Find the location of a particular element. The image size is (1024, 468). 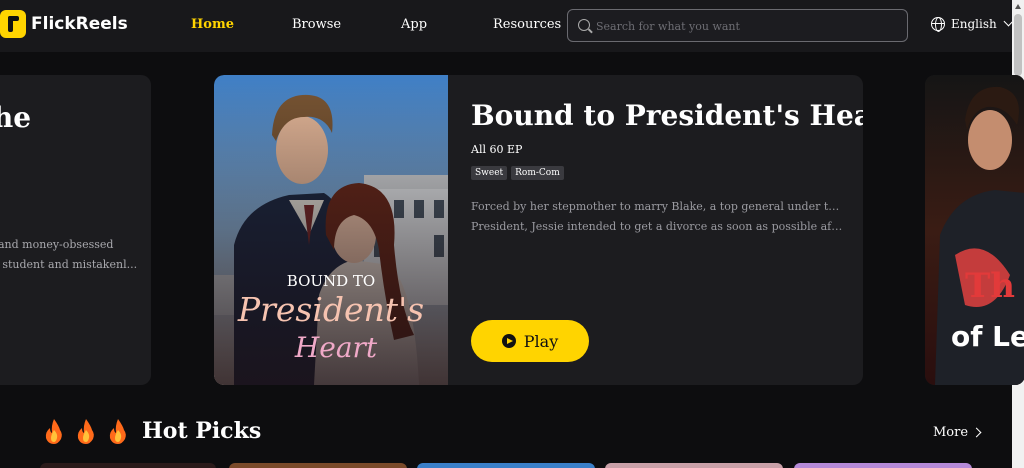

hot-picks-heading: Hot Picks is located at coordinates (152, 431).